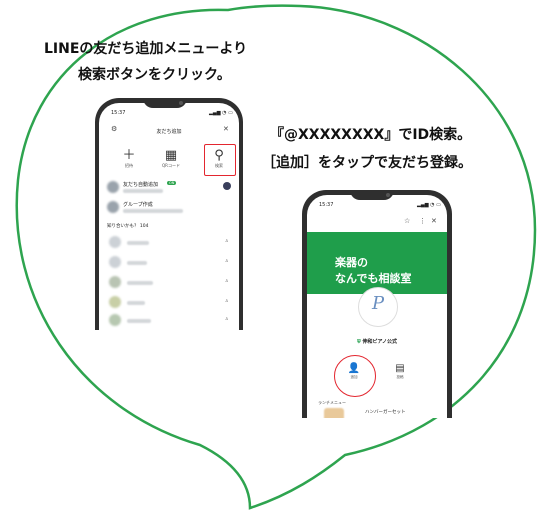  Describe the element at coordinates (129, 165) in the screenshot. I see `invite-label: 招待` at that location.